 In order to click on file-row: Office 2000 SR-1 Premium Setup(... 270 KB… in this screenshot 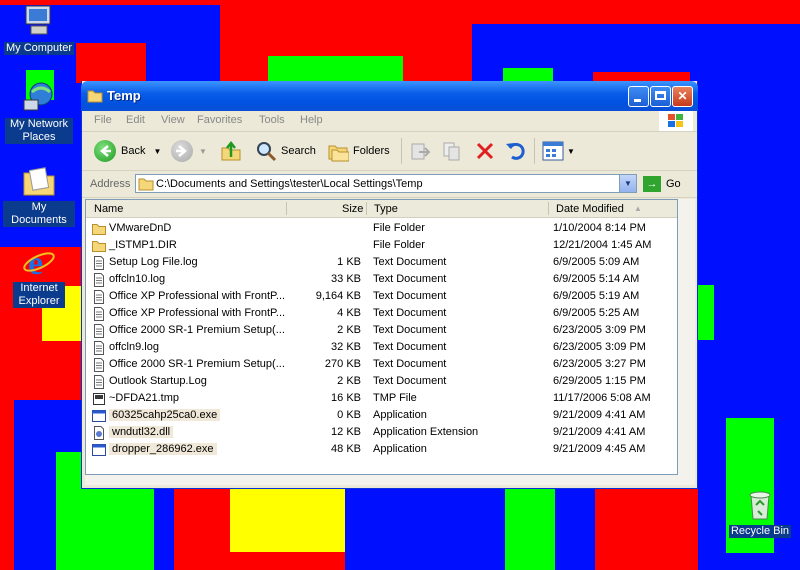, I will do `click(381, 364)`.